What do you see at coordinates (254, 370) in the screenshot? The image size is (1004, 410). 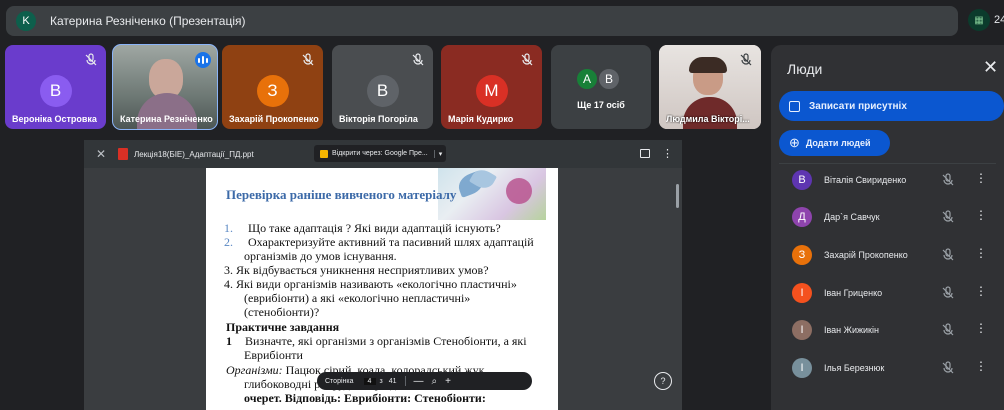 I see `organisms-label: Організми:` at bounding box center [254, 370].